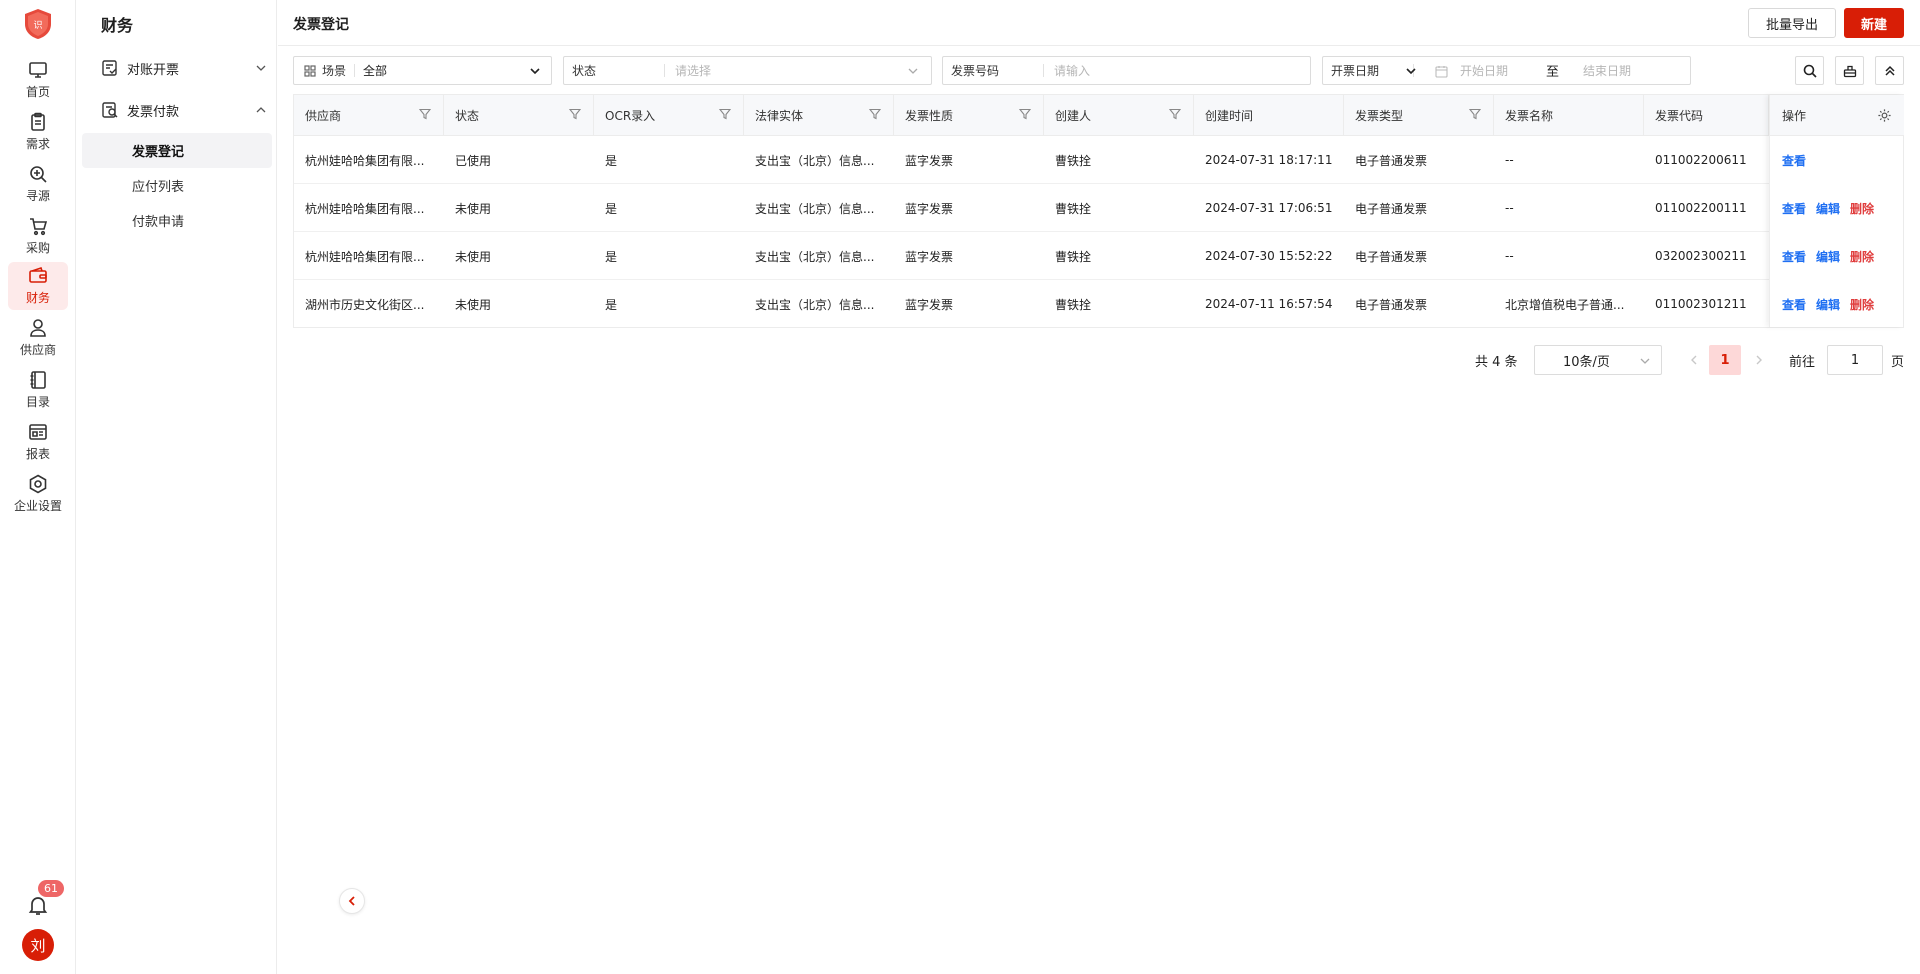 Image resolution: width=1920 pixels, height=974 pixels. I want to click on goto-suffix: 页, so click(1898, 362).